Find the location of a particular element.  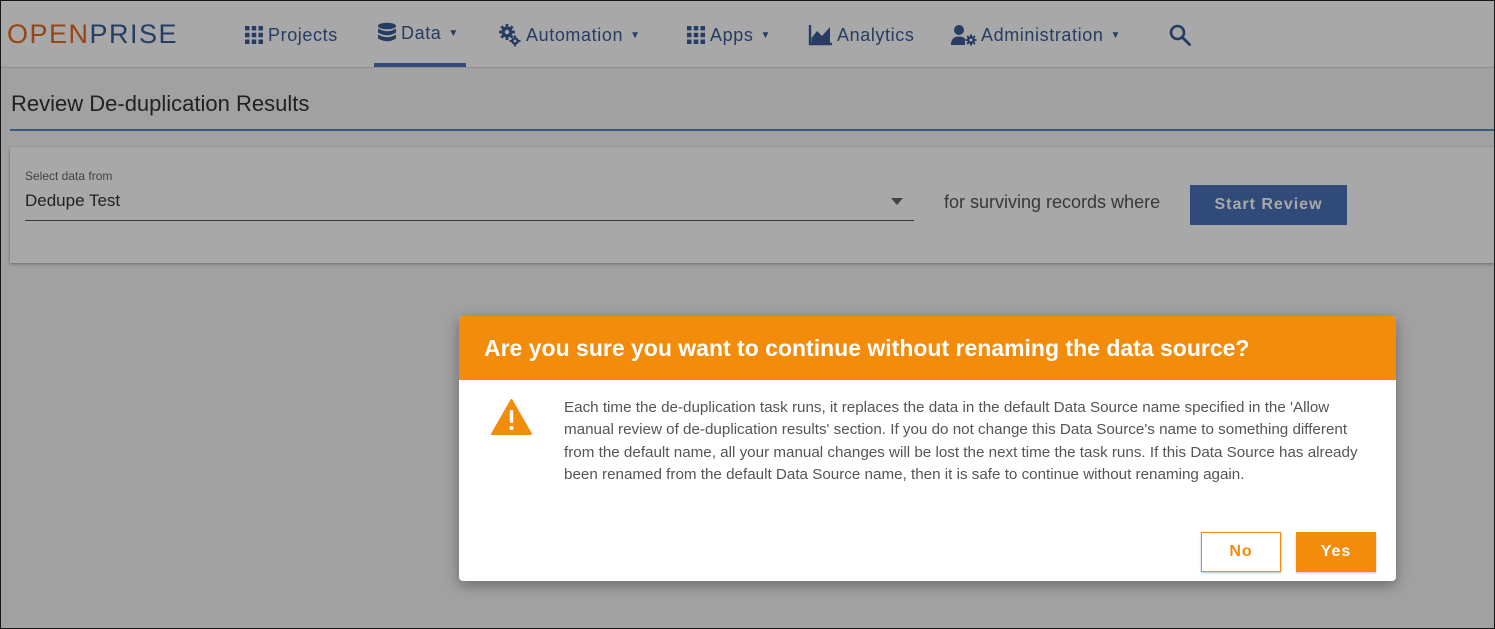

warning-icon is located at coordinates (511, 417).